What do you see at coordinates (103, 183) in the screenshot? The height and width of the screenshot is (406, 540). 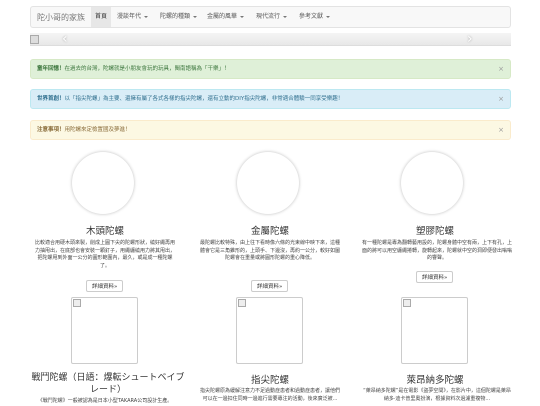 I see `card-image-wood` at bounding box center [103, 183].